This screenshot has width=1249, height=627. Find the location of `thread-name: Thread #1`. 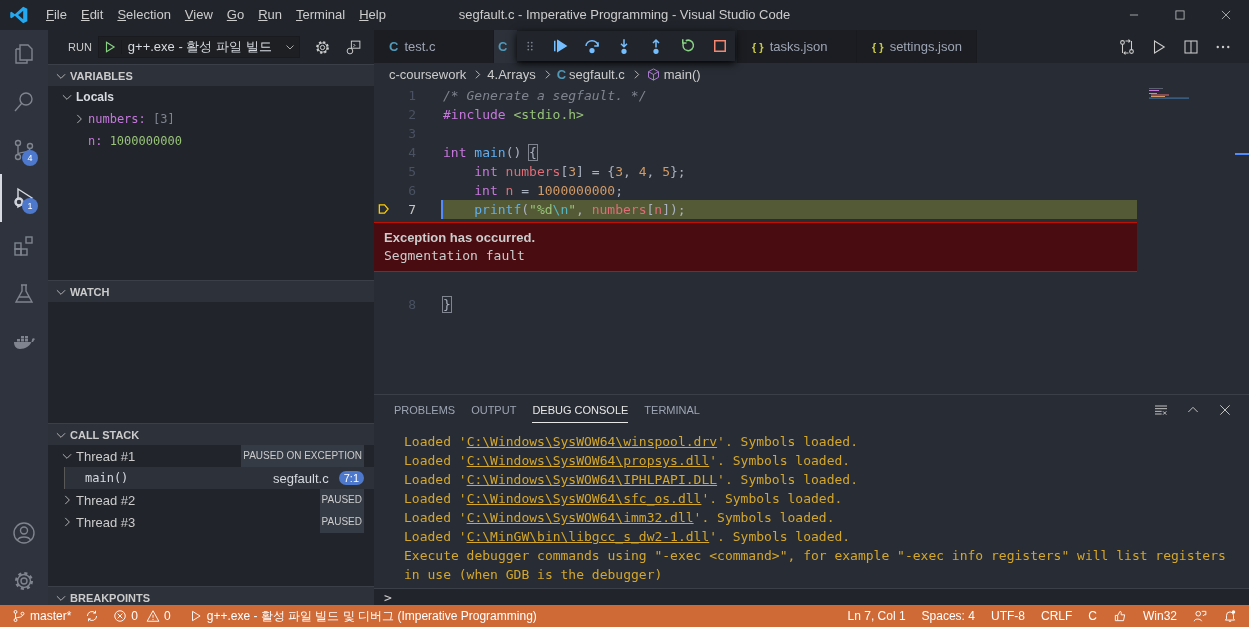

thread-name: Thread #1 is located at coordinates (106, 456).